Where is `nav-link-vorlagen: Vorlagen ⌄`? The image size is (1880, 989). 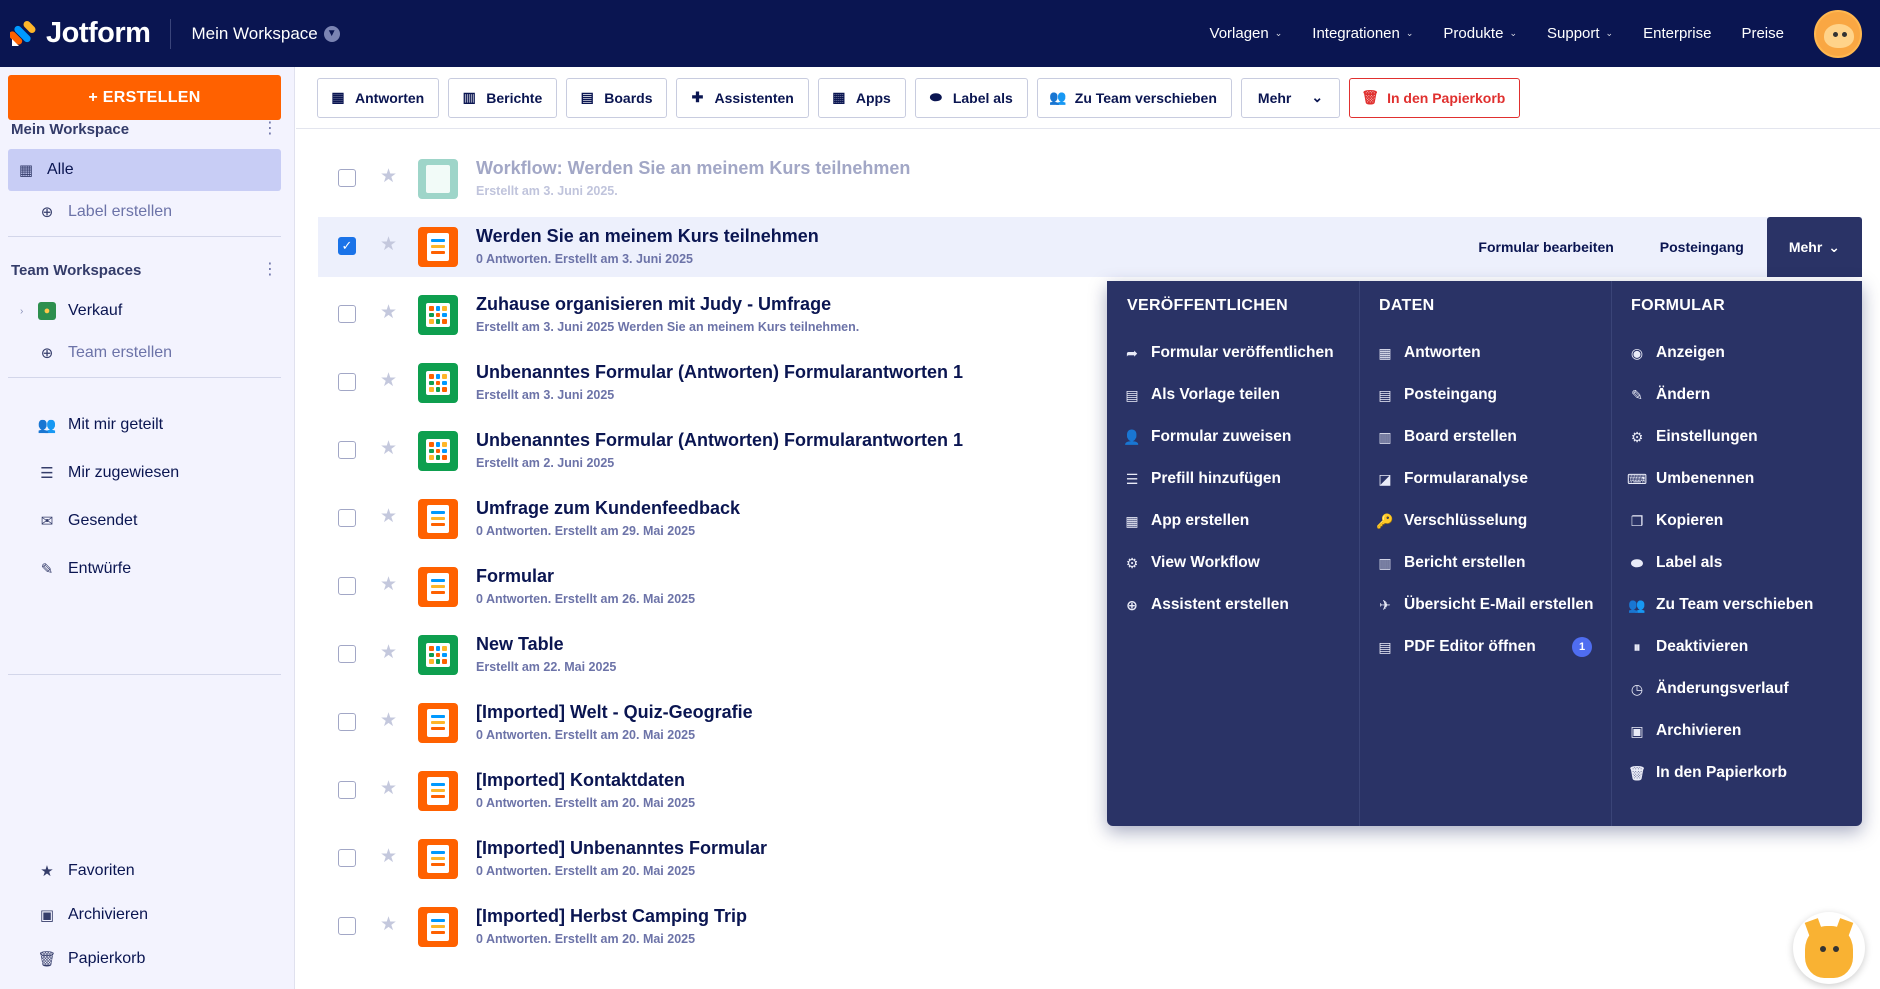
nav-link-vorlagen: Vorlagen ⌄ is located at coordinates (1246, 33).